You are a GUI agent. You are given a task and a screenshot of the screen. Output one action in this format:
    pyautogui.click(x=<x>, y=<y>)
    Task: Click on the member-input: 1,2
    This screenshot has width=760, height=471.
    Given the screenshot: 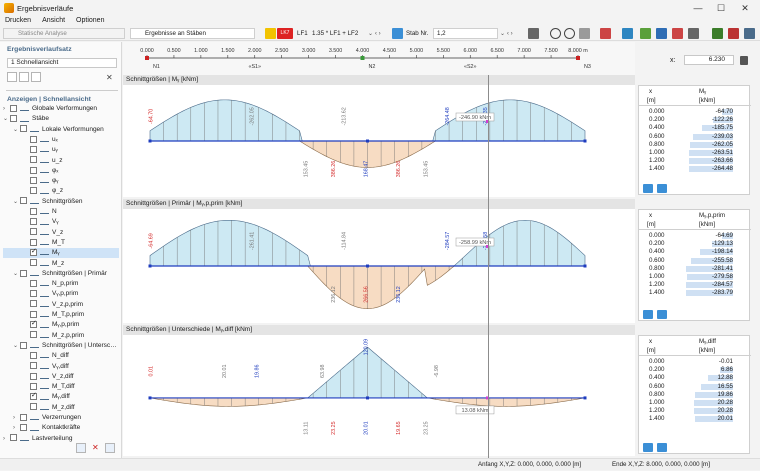 What is the action you would take?
    pyautogui.click(x=465, y=33)
    